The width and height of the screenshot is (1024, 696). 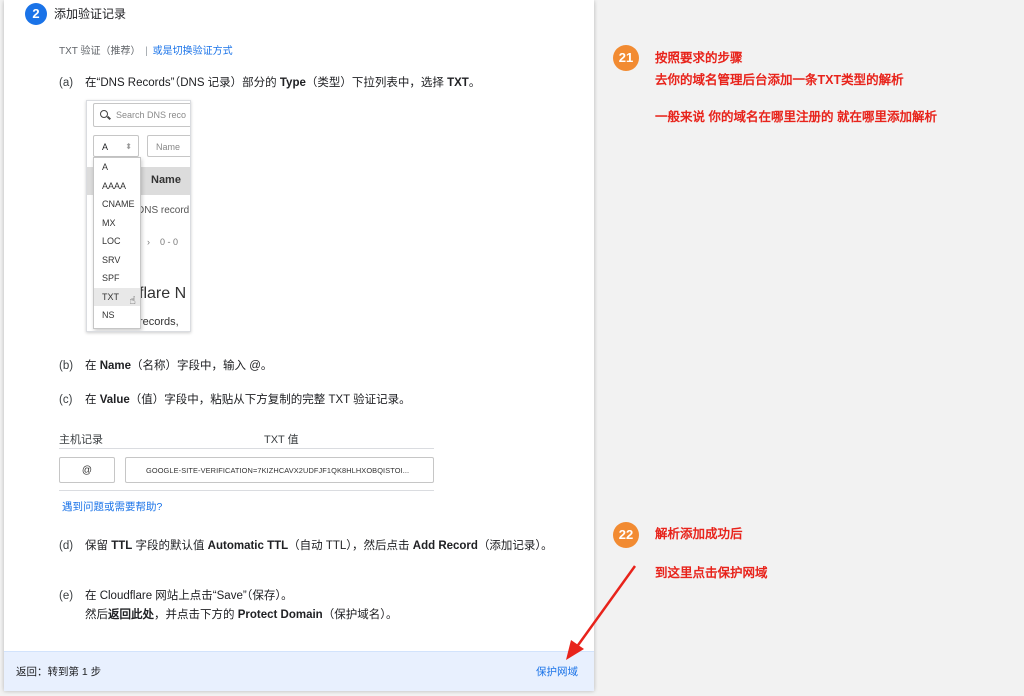 I want to click on arrow-shaft, so click(x=605, y=607).